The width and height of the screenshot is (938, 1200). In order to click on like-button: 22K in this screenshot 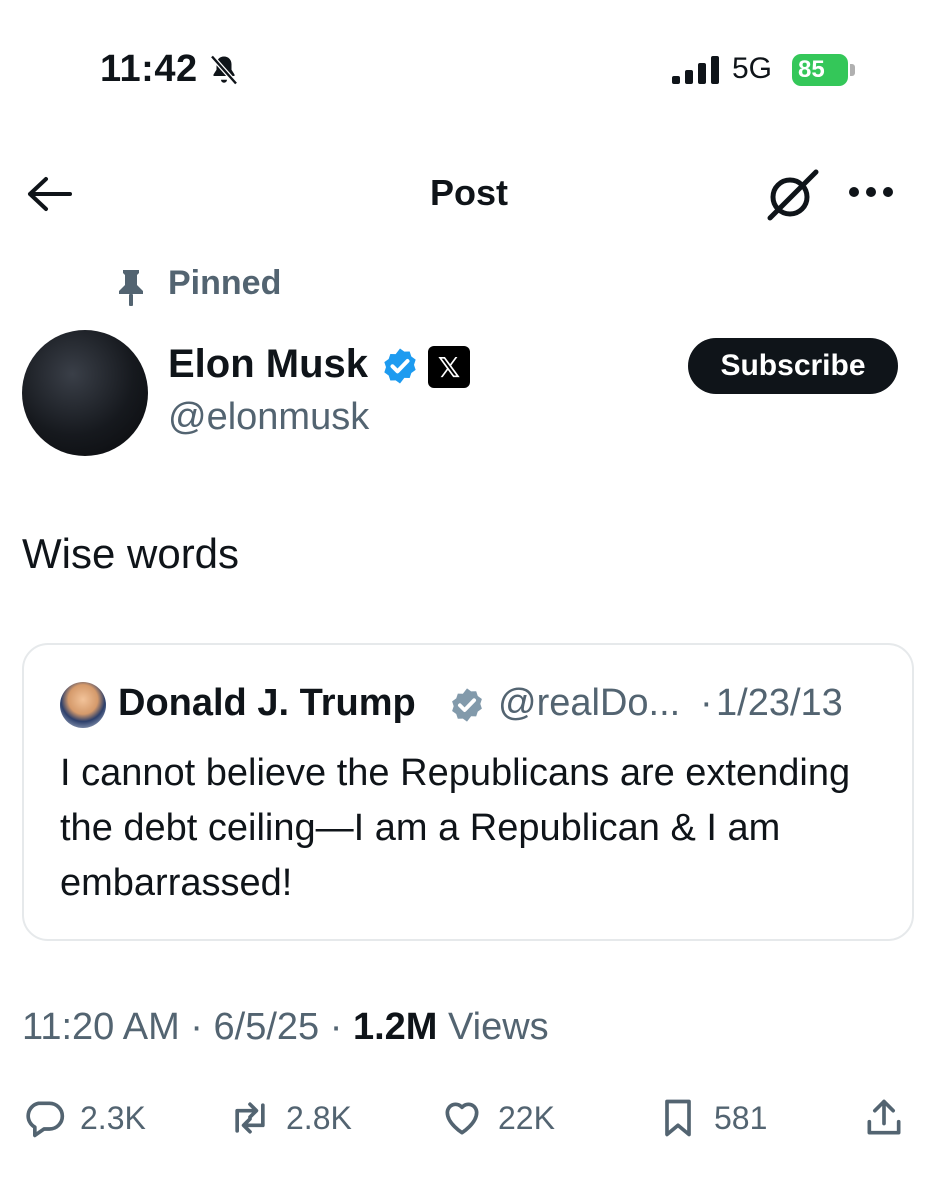, I will do `click(497, 1118)`.